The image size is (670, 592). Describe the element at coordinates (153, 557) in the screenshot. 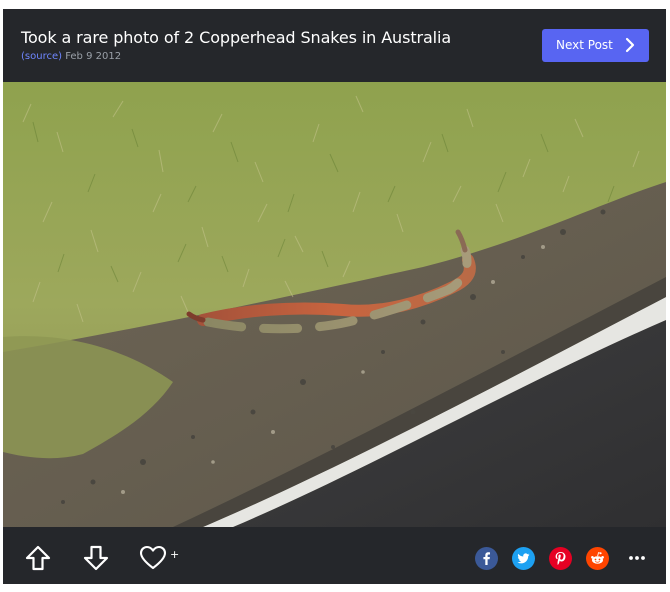

I see `heart-outline-icon` at that location.